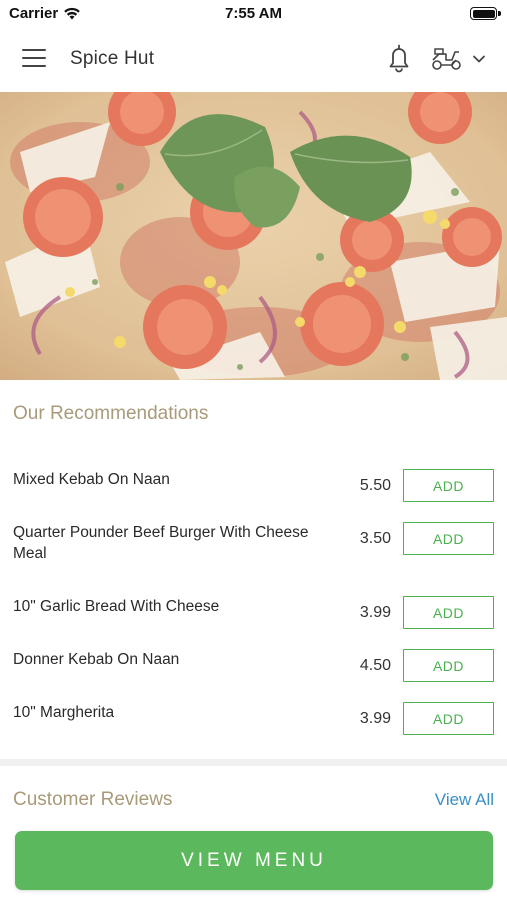  Describe the element at coordinates (399, 58) in the screenshot. I see `bell-icon` at that location.